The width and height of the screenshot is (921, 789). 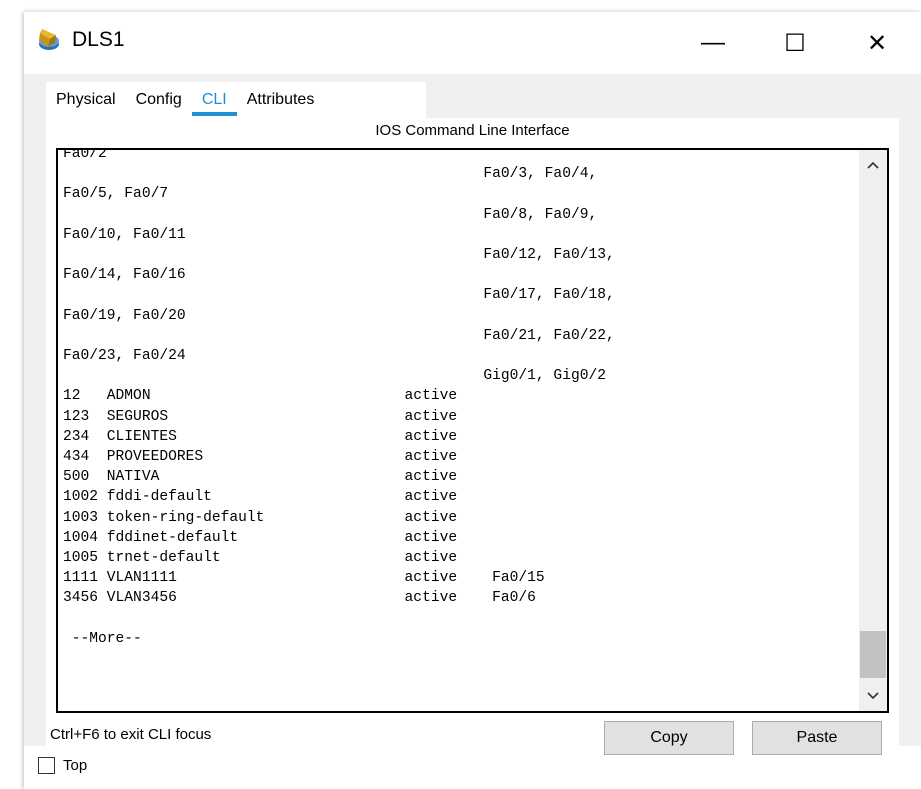 I want to click on scroll-up-arrow-icon, so click(x=873, y=165).